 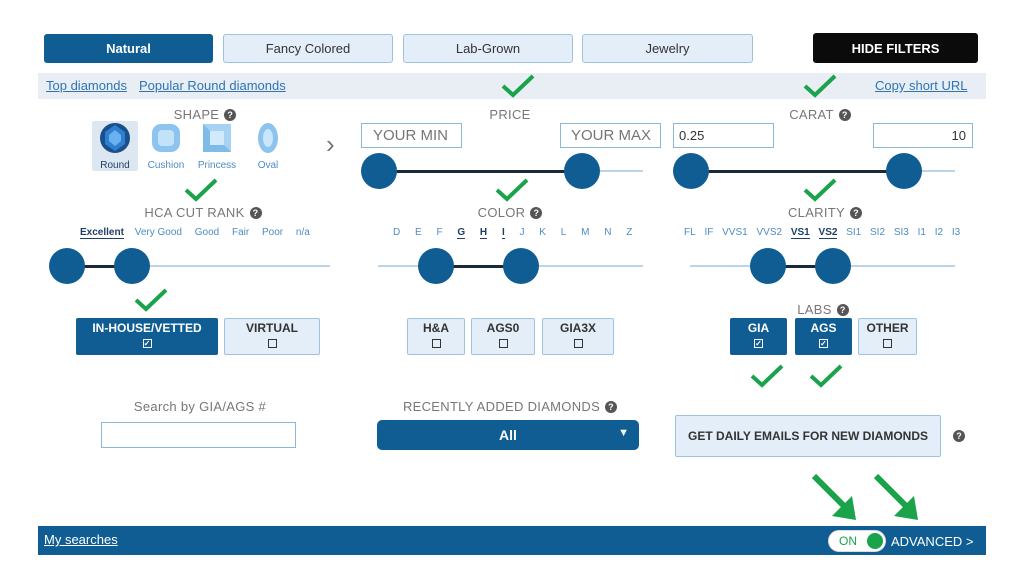 What do you see at coordinates (667, 48) in the screenshot?
I see `tab-jewelry: Jewelry` at bounding box center [667, 48].